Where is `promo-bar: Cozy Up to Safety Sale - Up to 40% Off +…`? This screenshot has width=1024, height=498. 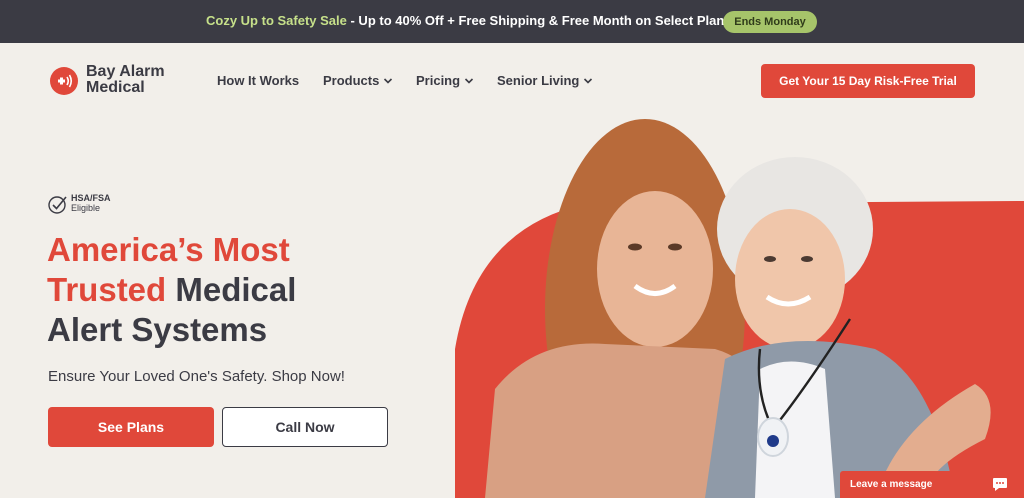 promo-bar: Cozy Up to Safety Sale - Up to 40% Off +… is located at coordinates (512, 21).